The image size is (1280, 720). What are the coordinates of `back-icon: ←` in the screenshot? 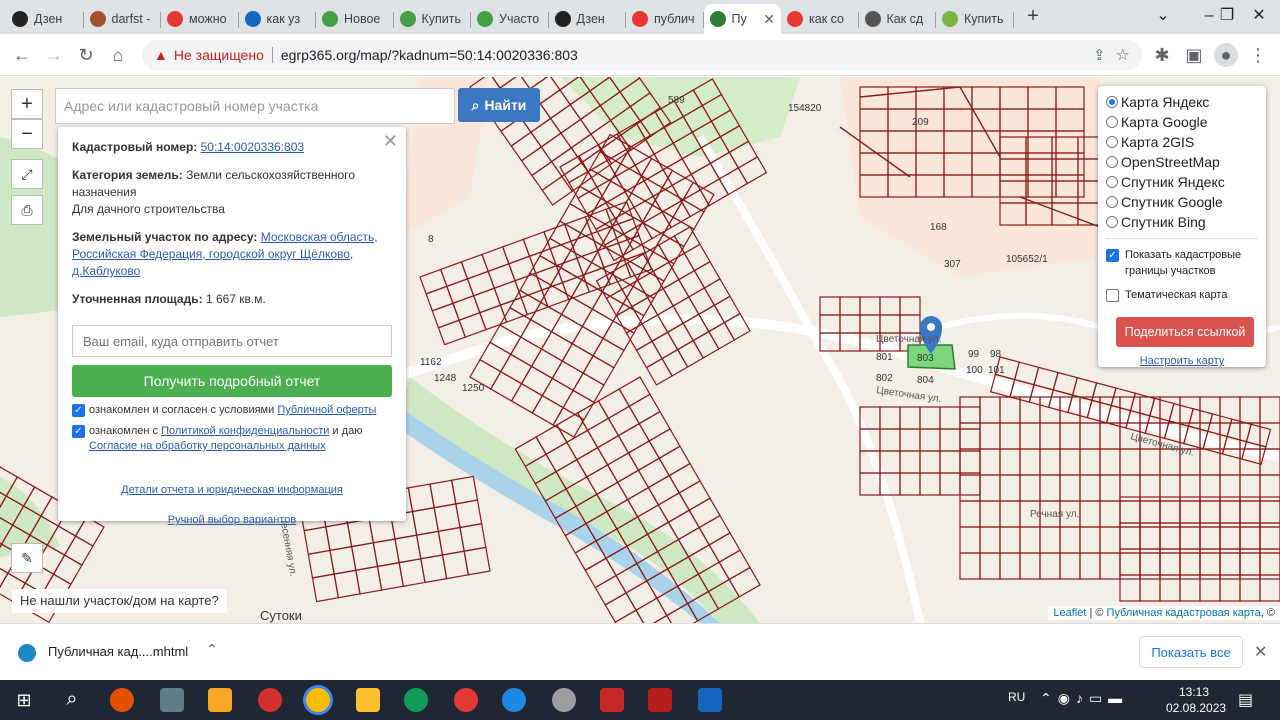 It's located at (22, 55).